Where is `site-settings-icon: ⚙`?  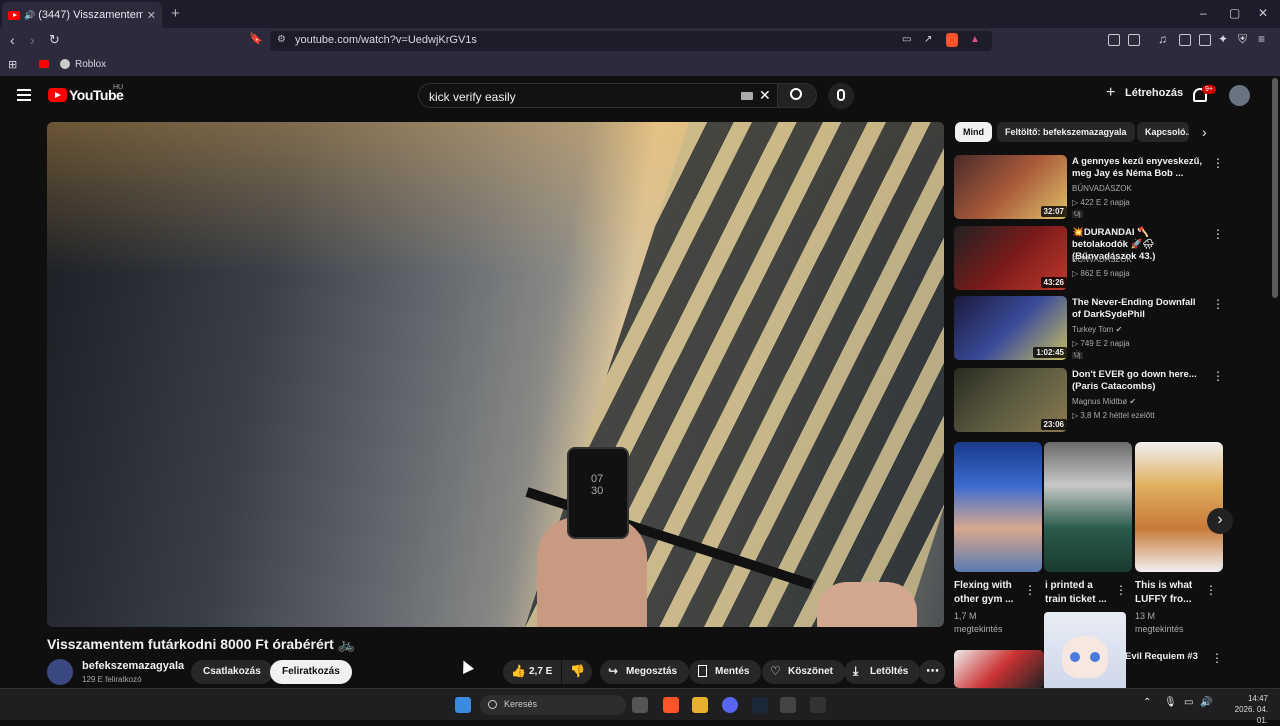
site-settings-icon: ⚙ is located at coordinates (281, 39).